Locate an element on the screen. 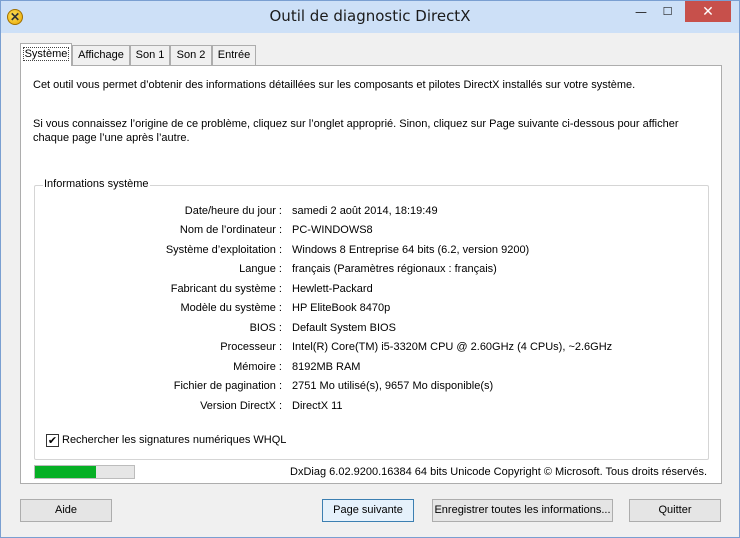 The width and height of the screenshot is (740, 538). info-label: Langue : is located at coordinates (260, 269).